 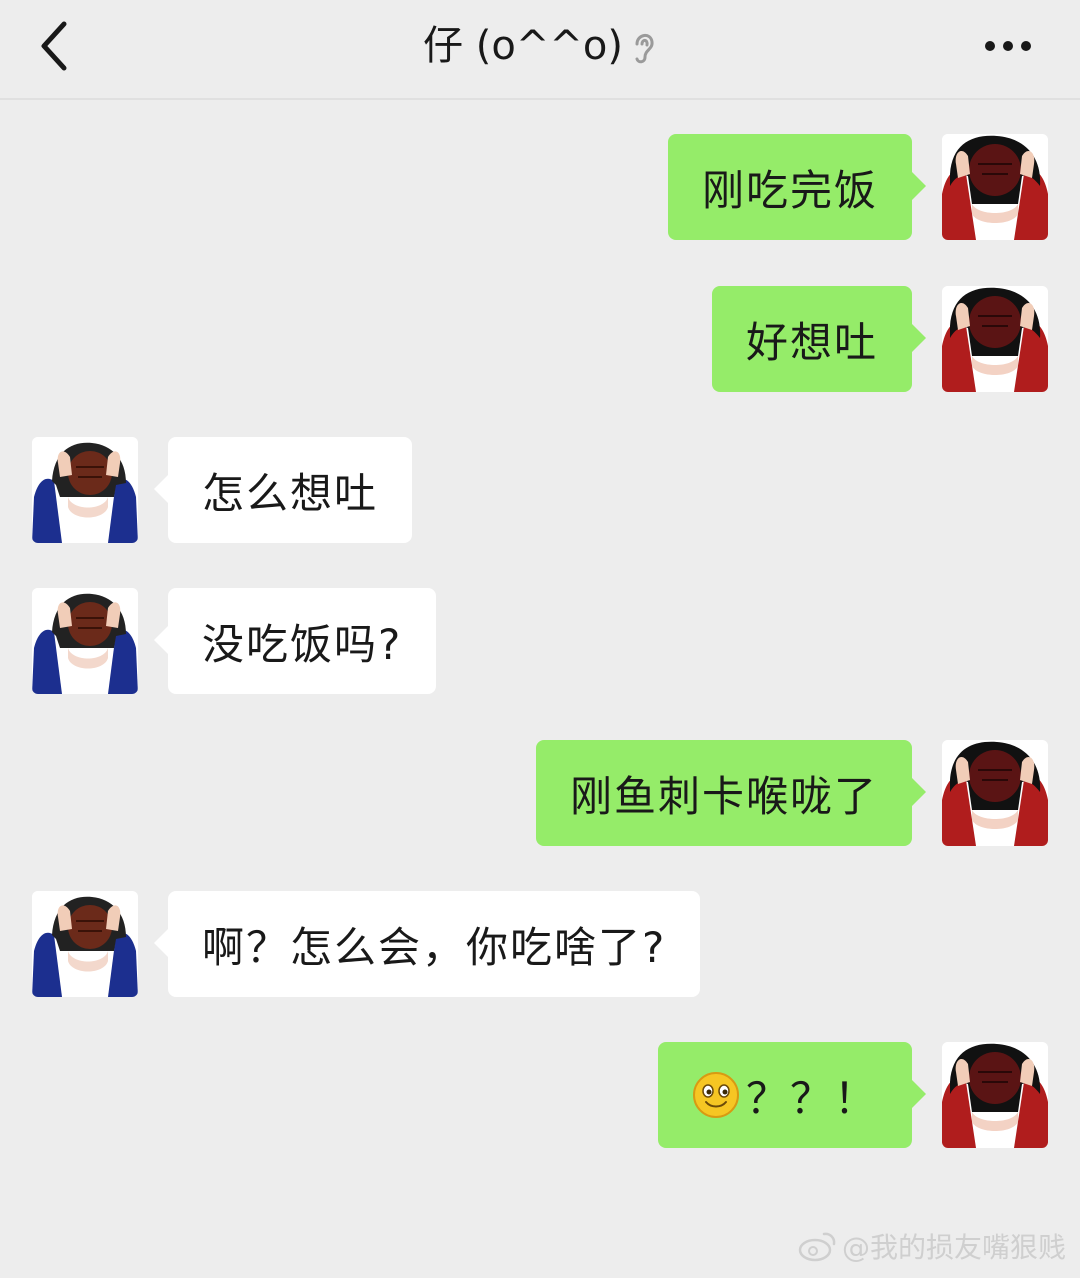 I want to click on message-row: 刚鱼刺卡喉咙了, so click(x=791, y=793).